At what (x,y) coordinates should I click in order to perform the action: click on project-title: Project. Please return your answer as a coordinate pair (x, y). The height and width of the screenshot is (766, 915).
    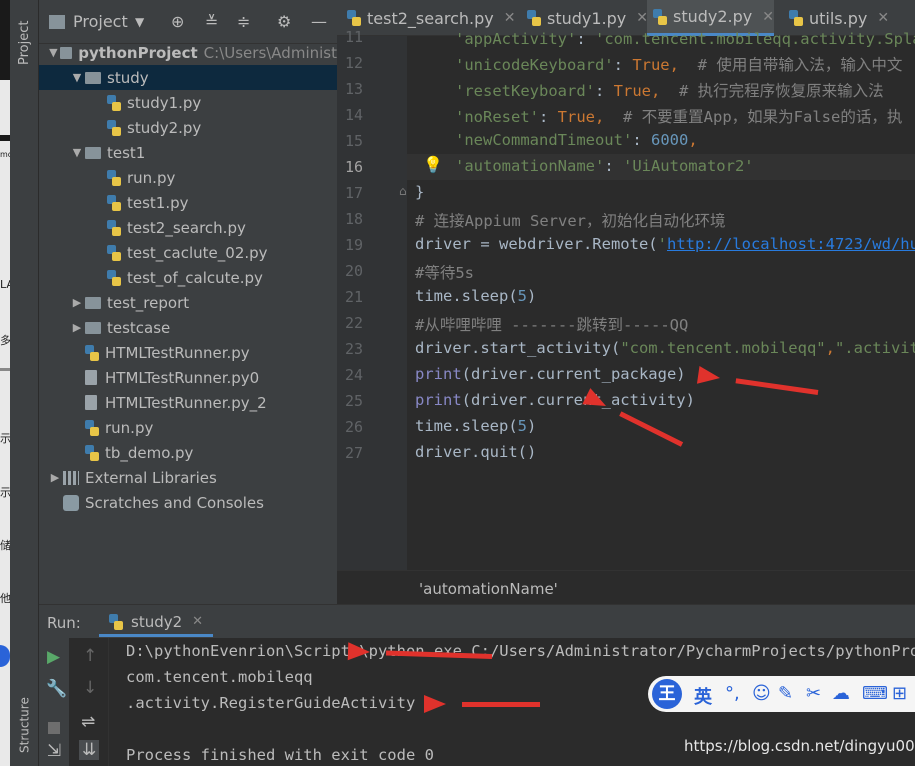
    Looking at the image, I should click on (100, 21).